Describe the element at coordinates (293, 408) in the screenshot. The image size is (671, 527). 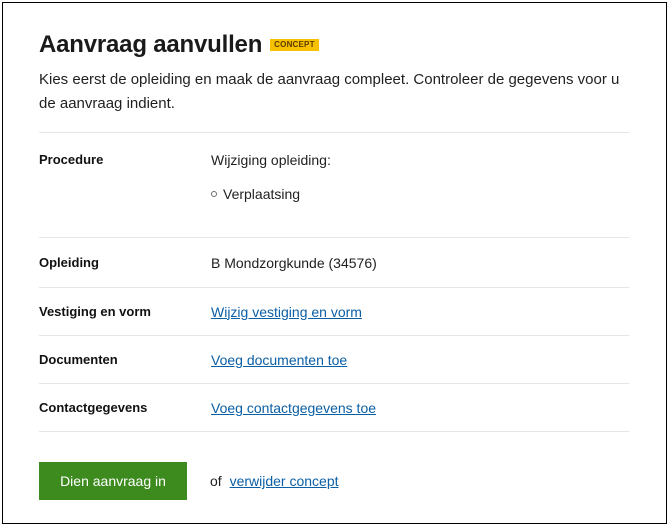
I see `add-contact-link: Voeg contactgegevens toe` at that location.